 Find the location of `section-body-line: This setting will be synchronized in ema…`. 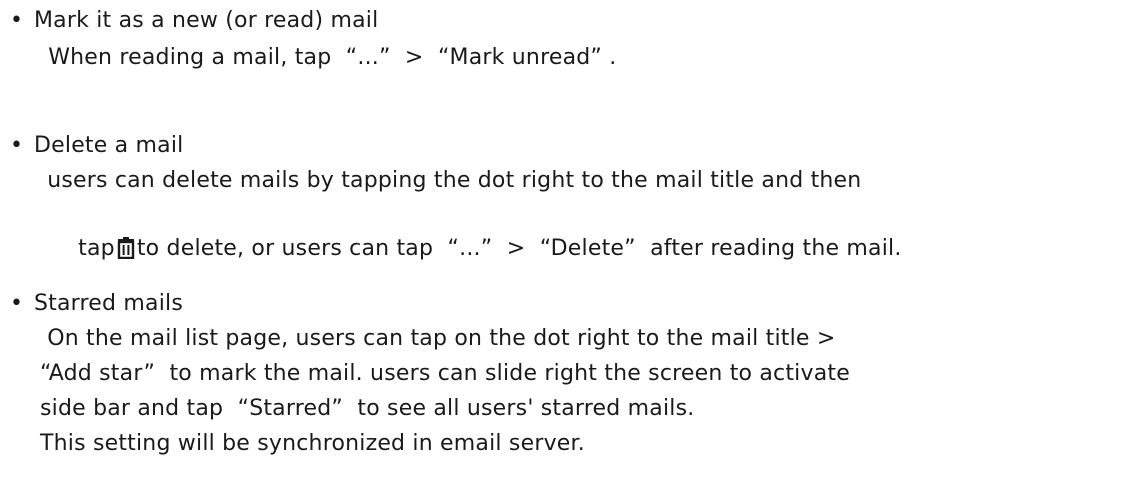

section-body-line: This setting will be synchronized in ema… is located at coordinates (312, 443).